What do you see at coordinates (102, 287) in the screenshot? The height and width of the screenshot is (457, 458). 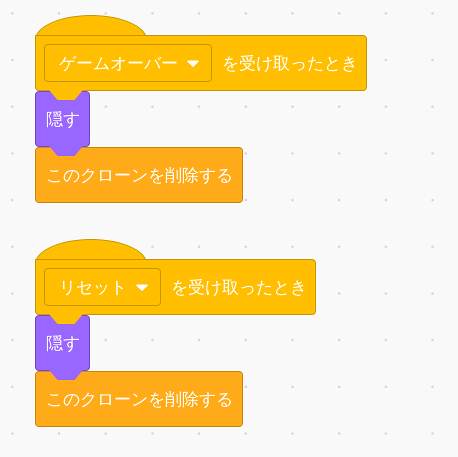 I see `message-dropdown: リセット` at bounding box center [102, 287].